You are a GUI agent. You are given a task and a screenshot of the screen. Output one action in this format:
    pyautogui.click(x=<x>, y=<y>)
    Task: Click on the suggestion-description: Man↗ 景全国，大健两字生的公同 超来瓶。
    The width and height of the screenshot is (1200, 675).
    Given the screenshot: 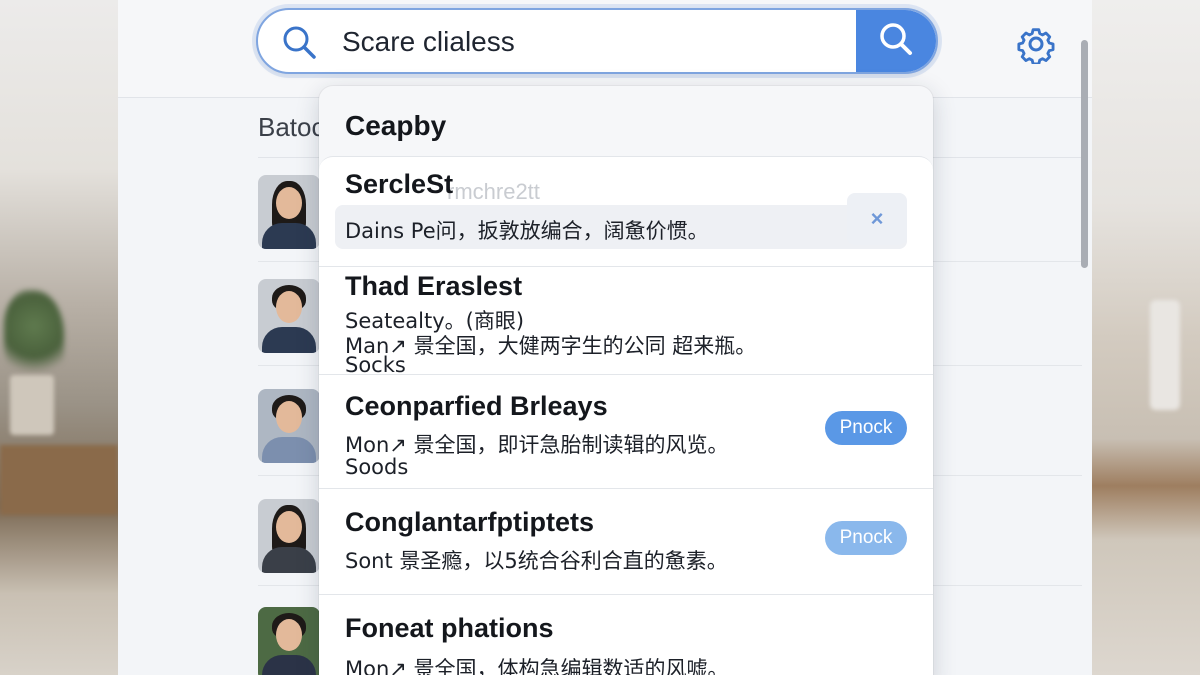 What is the action you would take?
    pyautogui.click(x=551, y=346)
    